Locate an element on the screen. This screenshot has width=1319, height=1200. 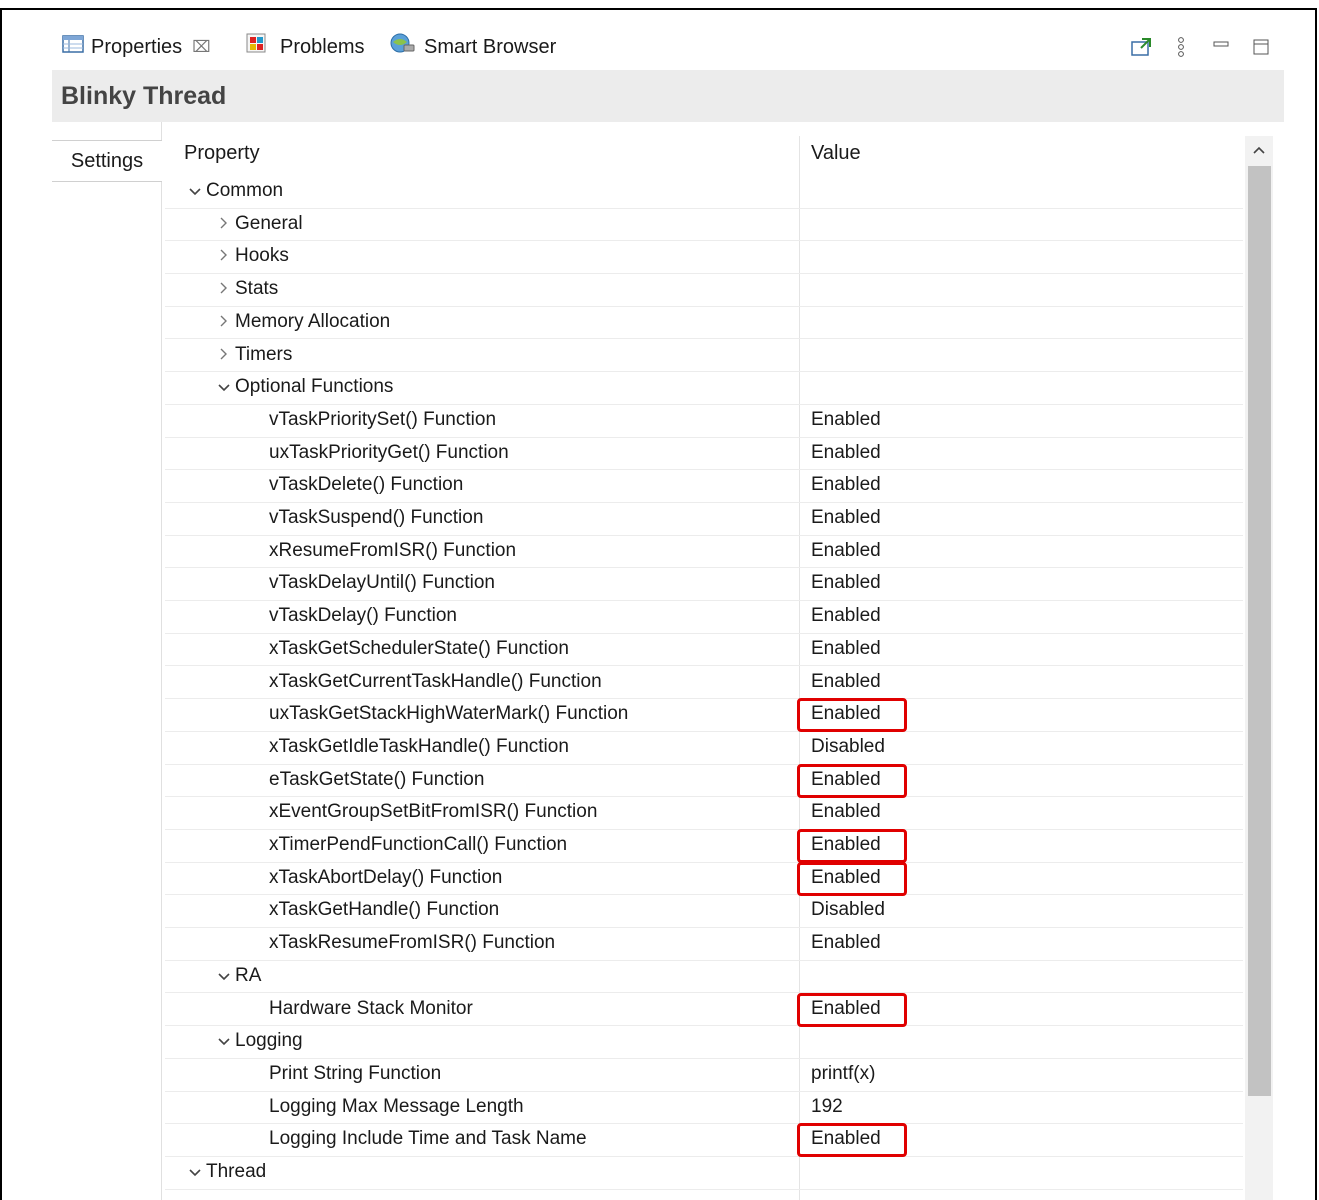
table-row: xTaskResumeFromISR() Function Enabled is located at coordinates (704, 944).